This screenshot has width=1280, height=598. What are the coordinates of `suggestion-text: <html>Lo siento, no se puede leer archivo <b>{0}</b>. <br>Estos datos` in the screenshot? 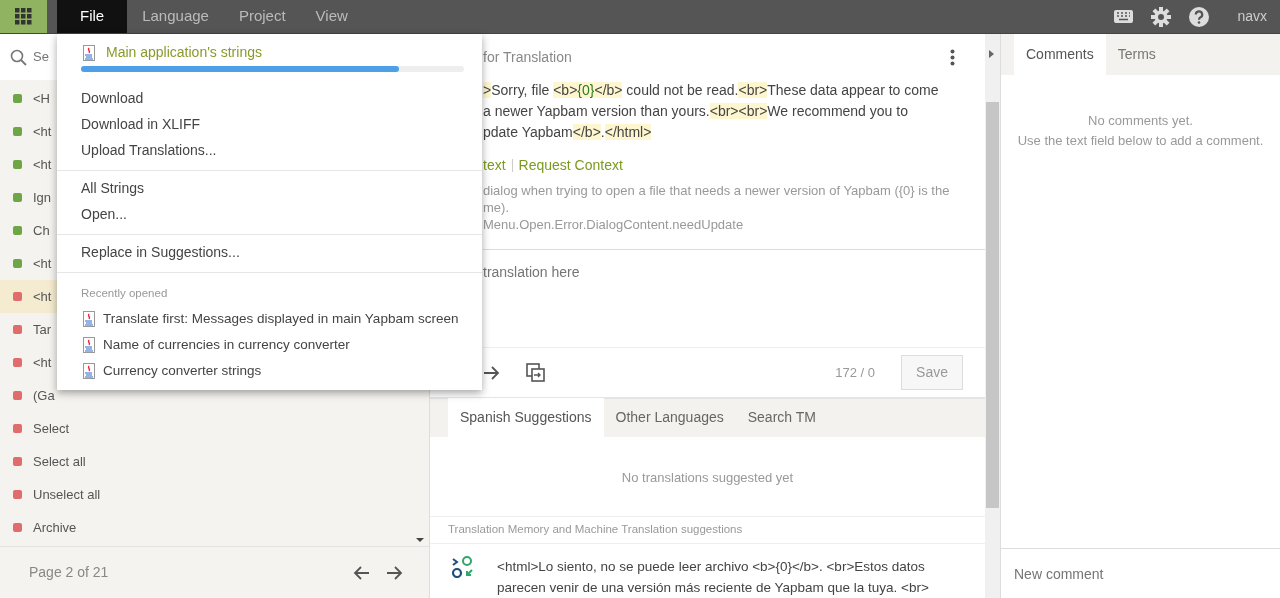 It's located at (711, 567).